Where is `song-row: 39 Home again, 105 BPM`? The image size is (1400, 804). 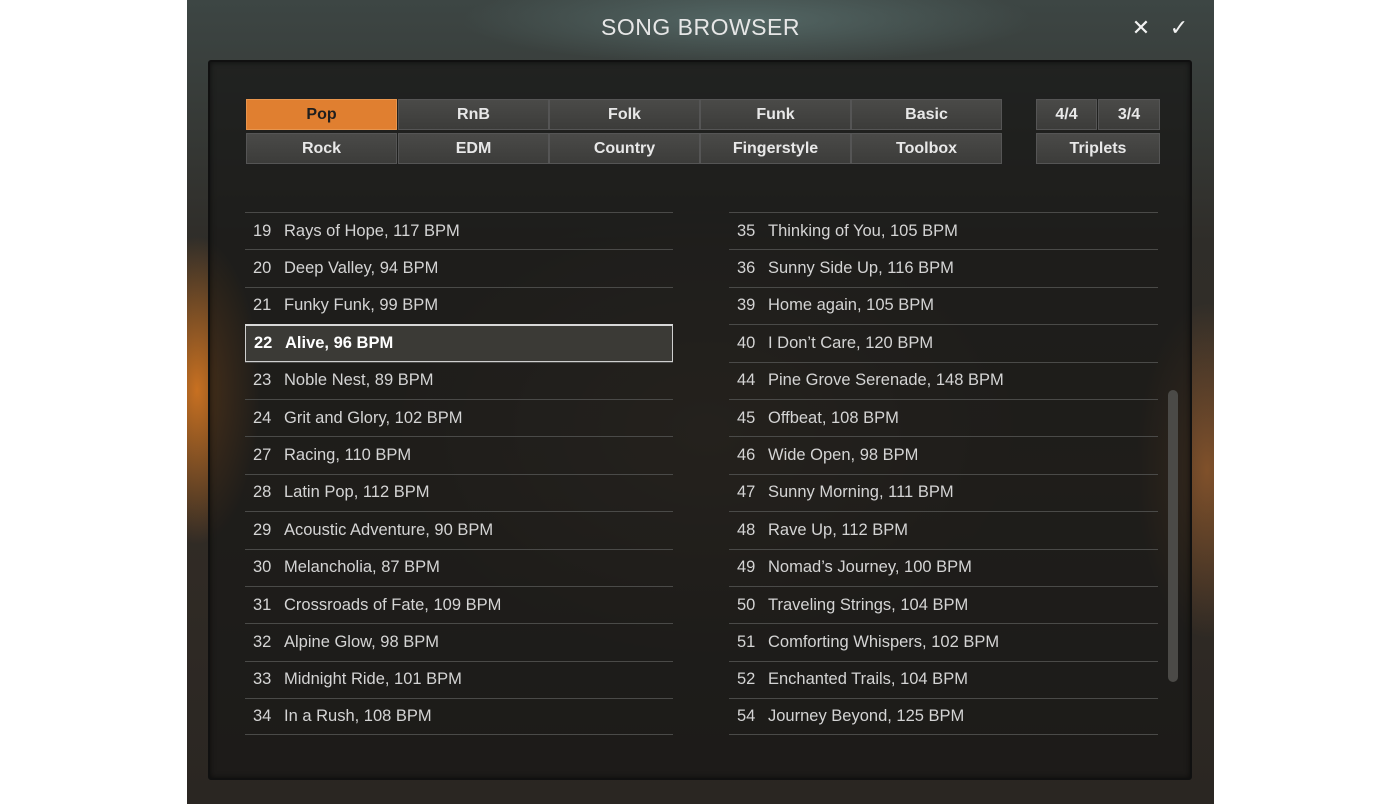
song-row: 39 Home again, 105 BPM is located at coordinates (943, 305).